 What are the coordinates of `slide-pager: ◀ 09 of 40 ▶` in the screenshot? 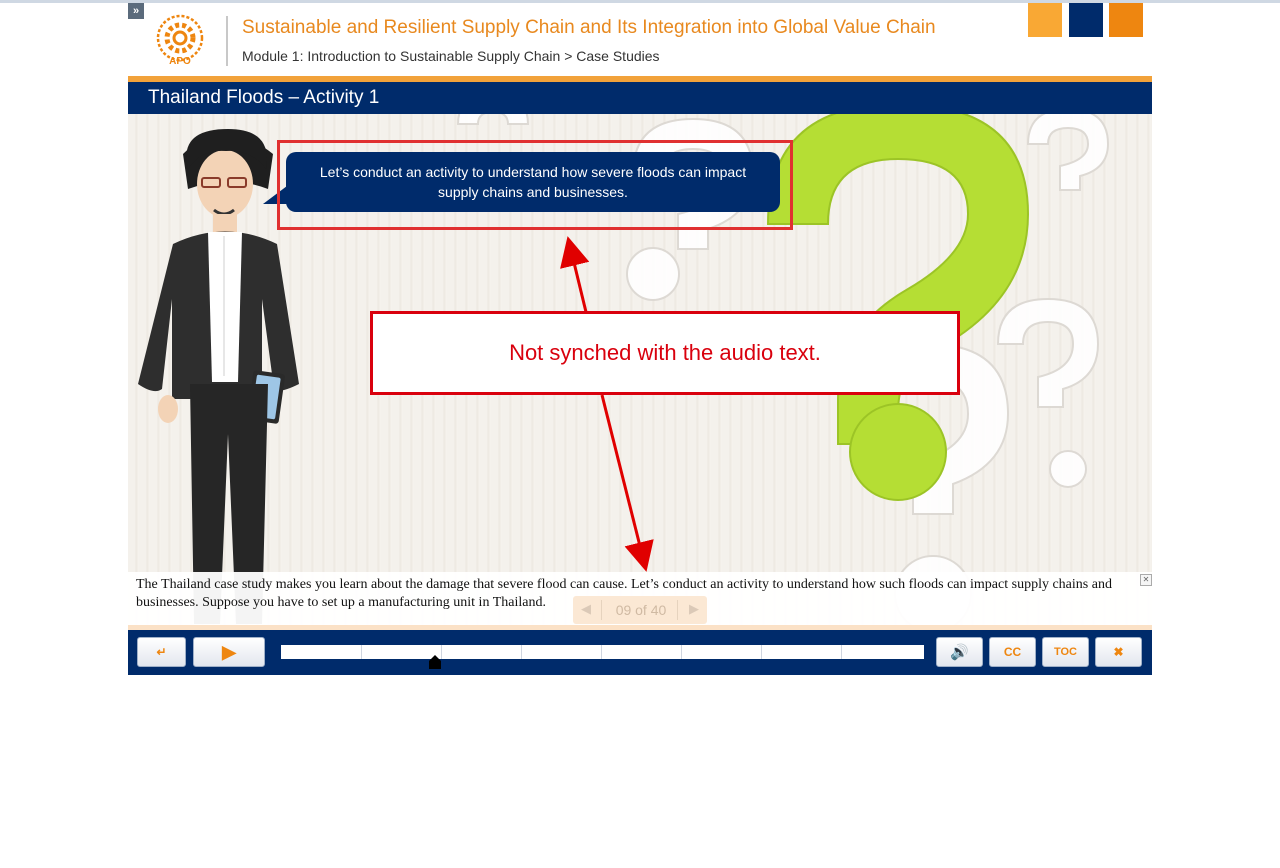 It's located at (640, 610).